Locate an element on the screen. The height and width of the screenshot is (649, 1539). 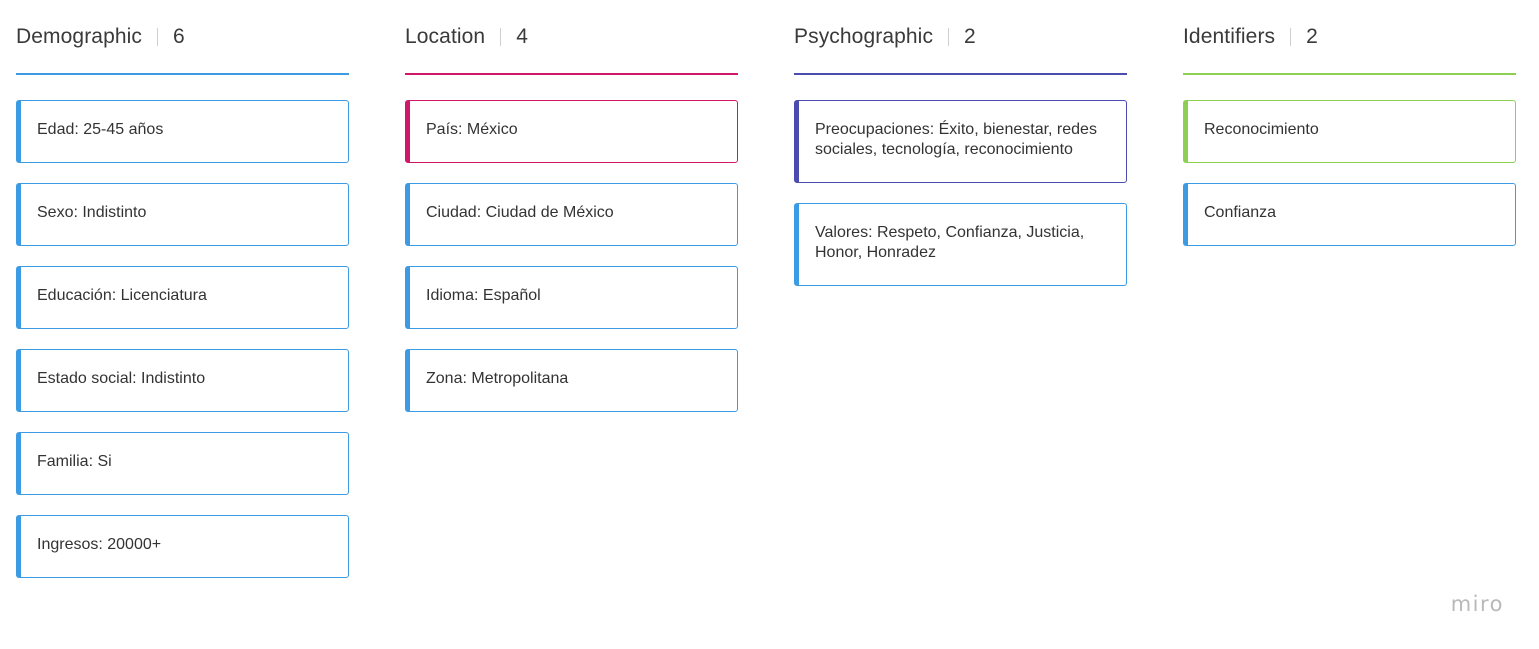
card: Educación: Licenciatura is located at coordinates (182, 297).